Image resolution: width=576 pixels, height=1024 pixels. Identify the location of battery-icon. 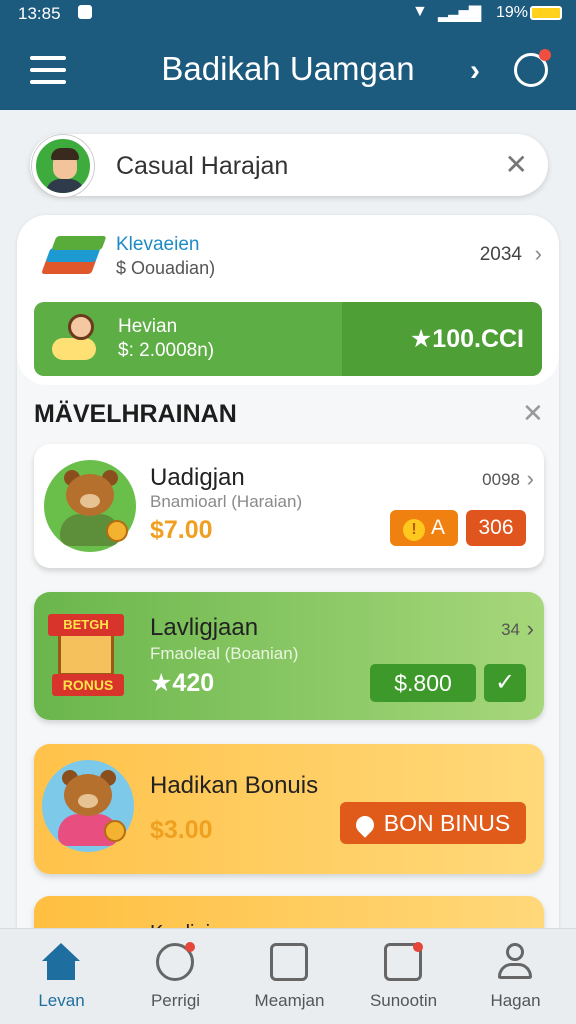
(546, 13).